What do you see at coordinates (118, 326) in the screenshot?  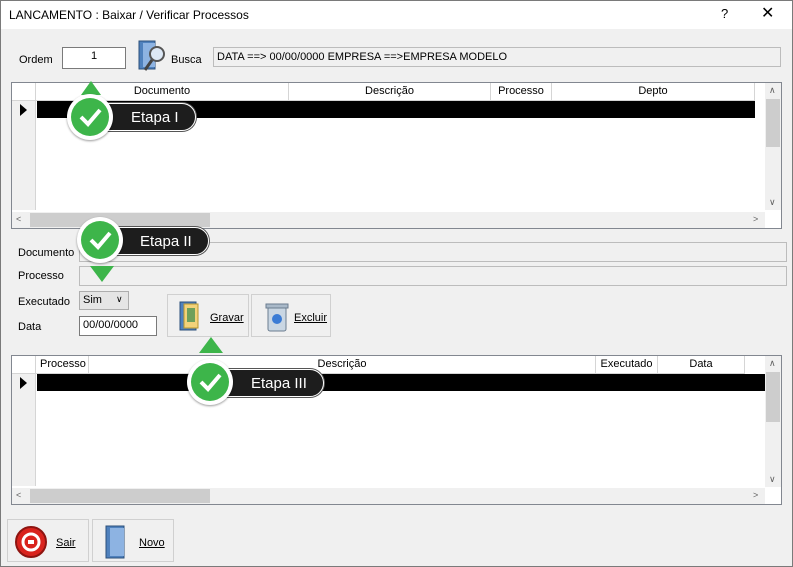 I see `data-input: 00/00/0000` at bounding box center [118, 326].